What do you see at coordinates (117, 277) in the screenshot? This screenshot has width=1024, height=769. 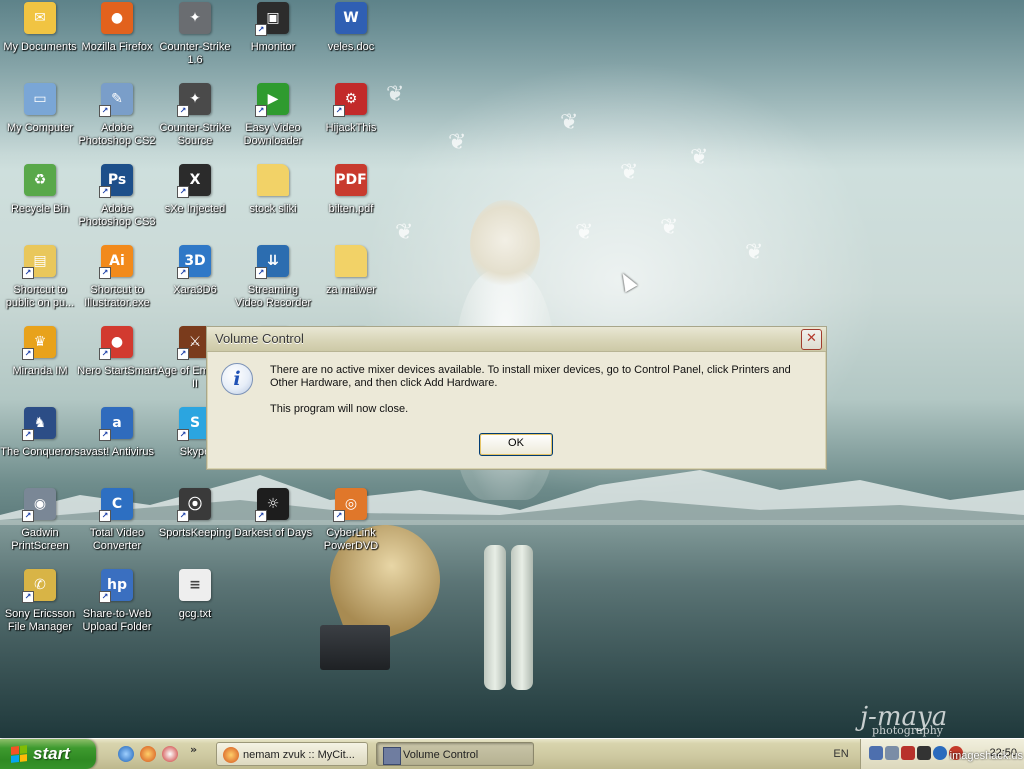 I see `desktop-icon: Ai ↗ Shortcut to Illustrator.exe` at bounding box center [117, 277].